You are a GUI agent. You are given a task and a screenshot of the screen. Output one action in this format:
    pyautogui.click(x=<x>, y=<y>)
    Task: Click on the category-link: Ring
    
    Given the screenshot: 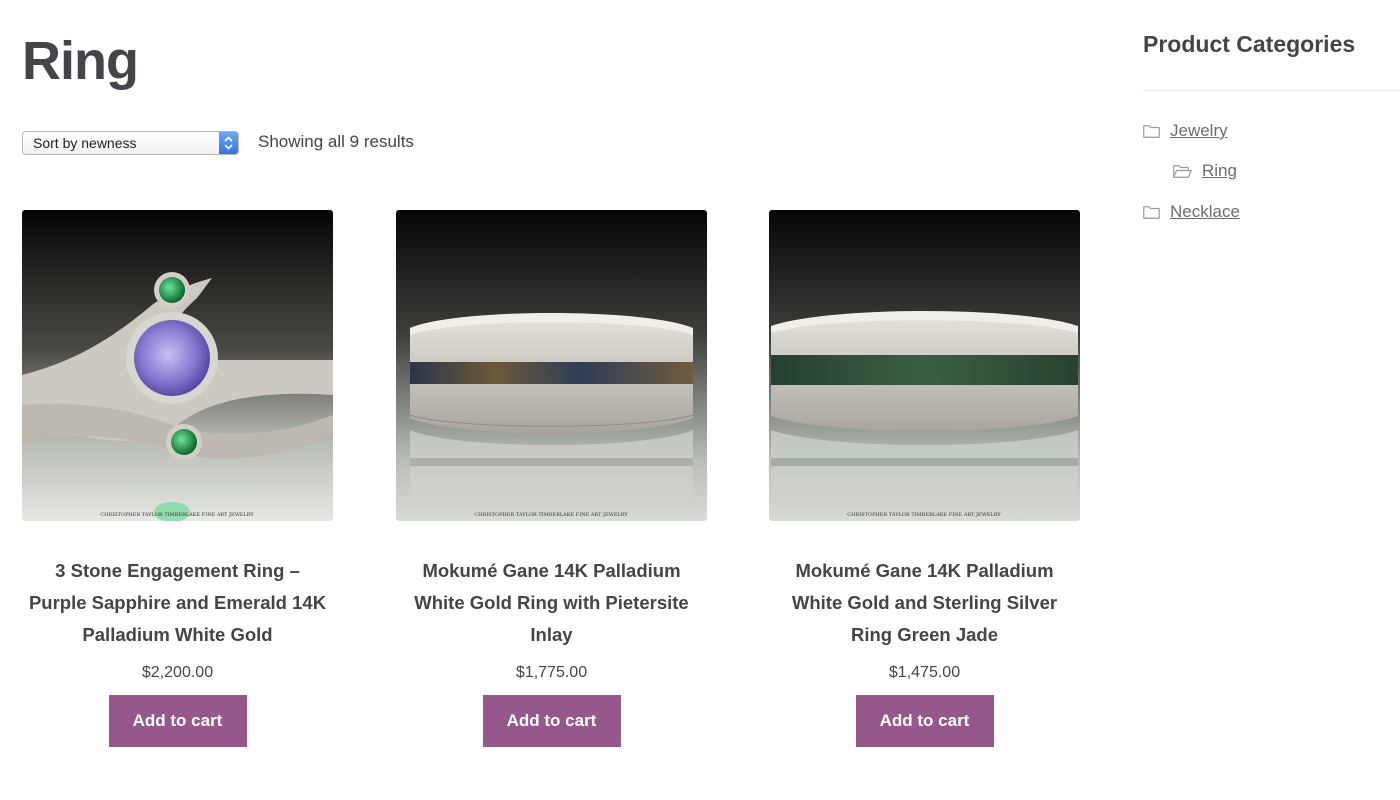 What is the action you would take?
    pyautogui.click(x=1219, y=171)
    